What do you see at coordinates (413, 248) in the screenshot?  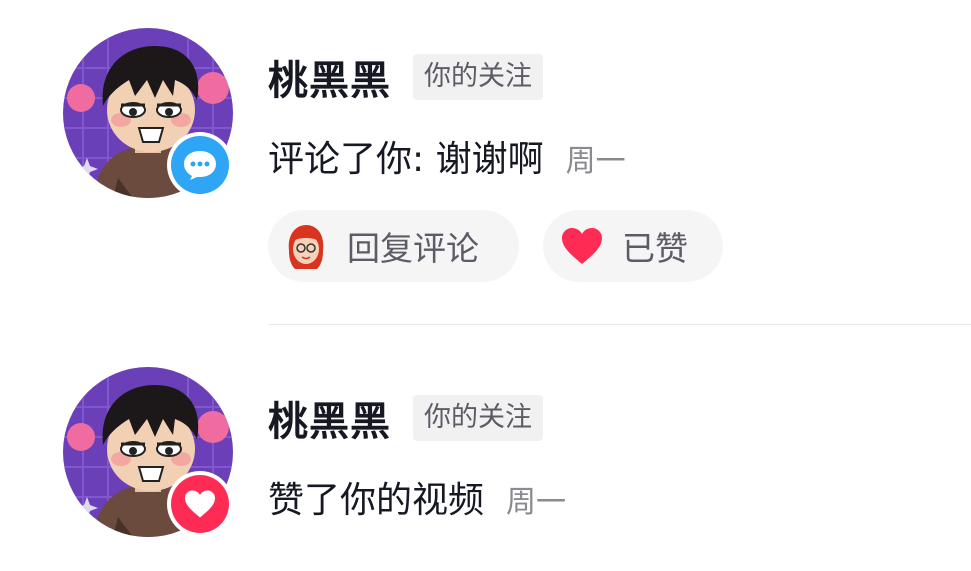 I see `reply-comment-label: 回复评论` at bounding box center [413, 248].